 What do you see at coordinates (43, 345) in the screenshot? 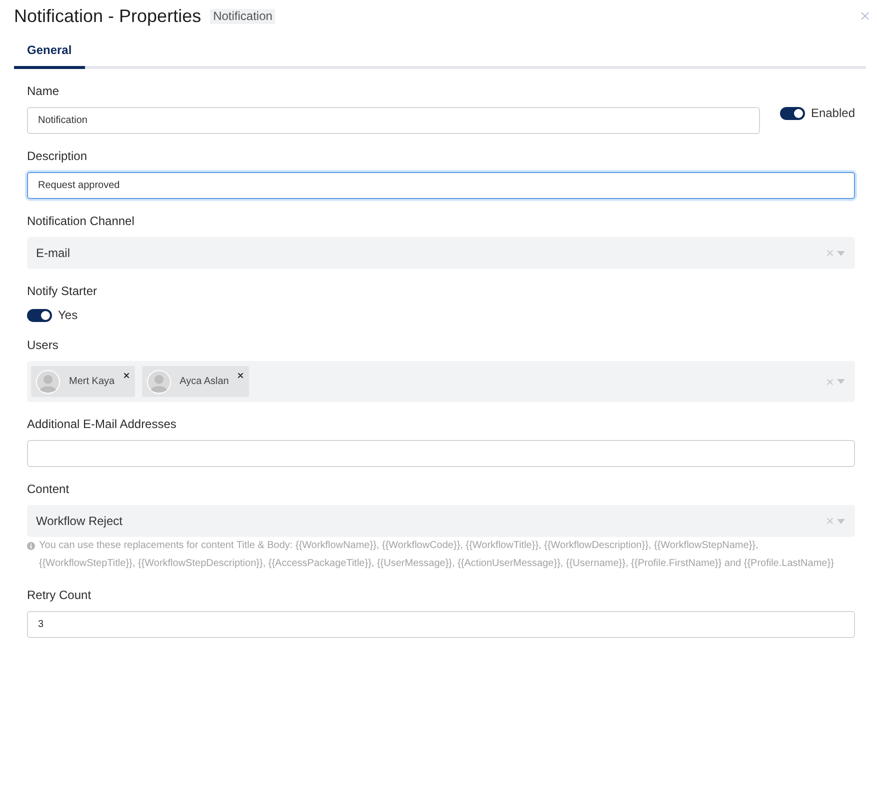
I see `field-label: Users` at bounding box center [43, 345].